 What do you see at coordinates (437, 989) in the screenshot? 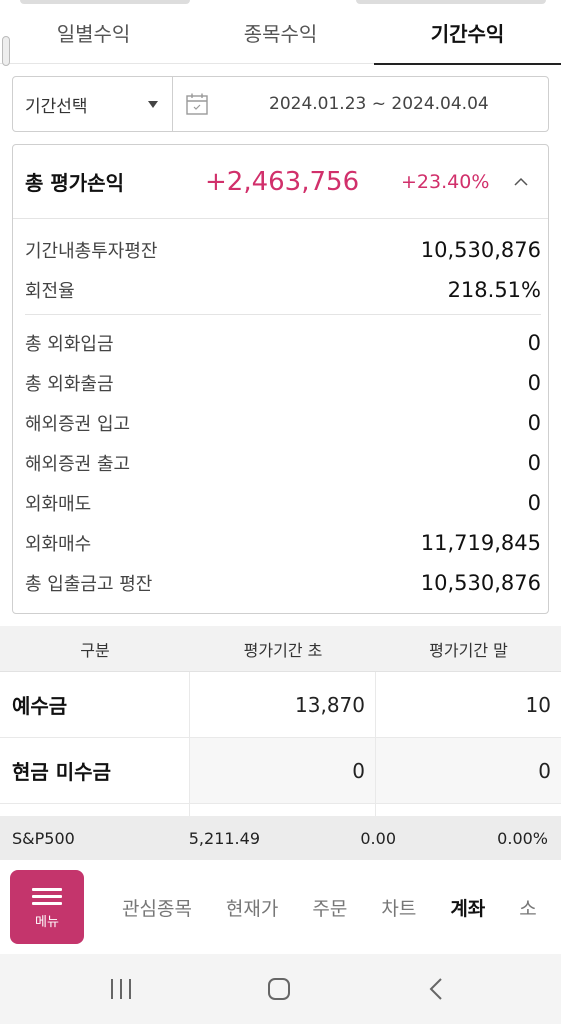
I see `back-icon` at bounding box center [437, 989].